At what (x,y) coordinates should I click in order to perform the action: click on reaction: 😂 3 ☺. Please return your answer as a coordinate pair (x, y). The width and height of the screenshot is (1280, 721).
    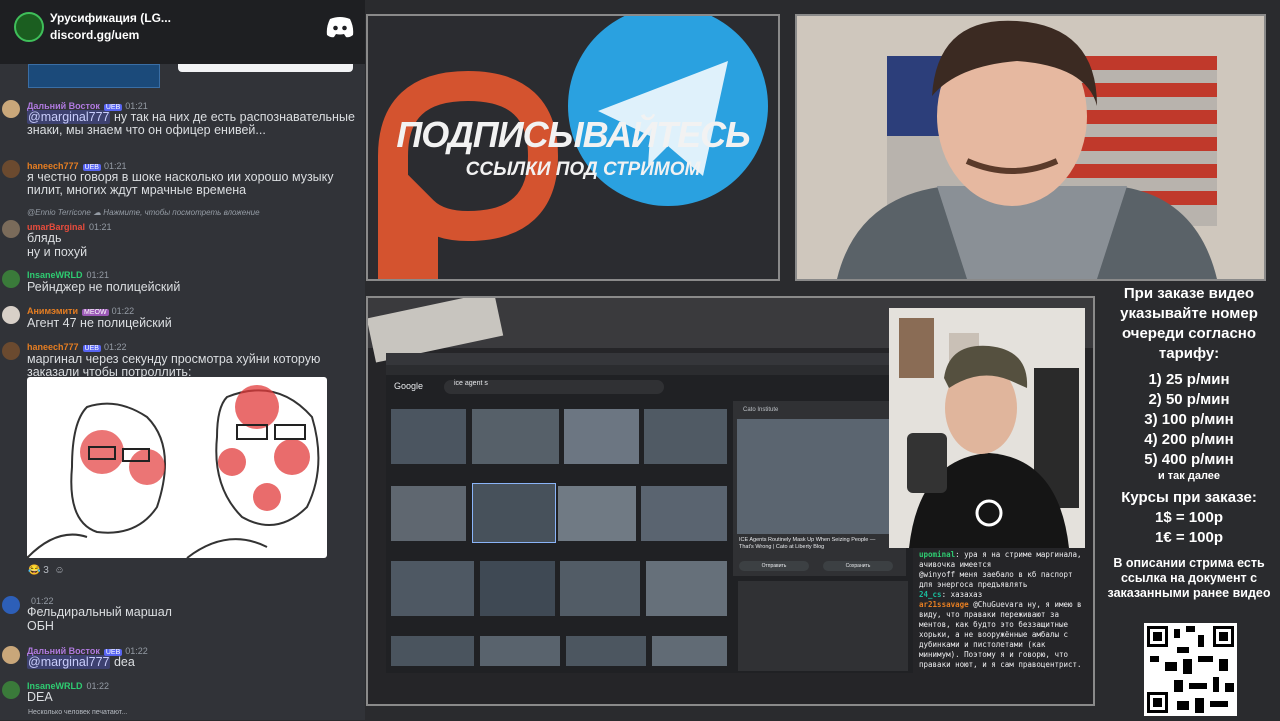
    Looking at the image, I should click on (46, 570).